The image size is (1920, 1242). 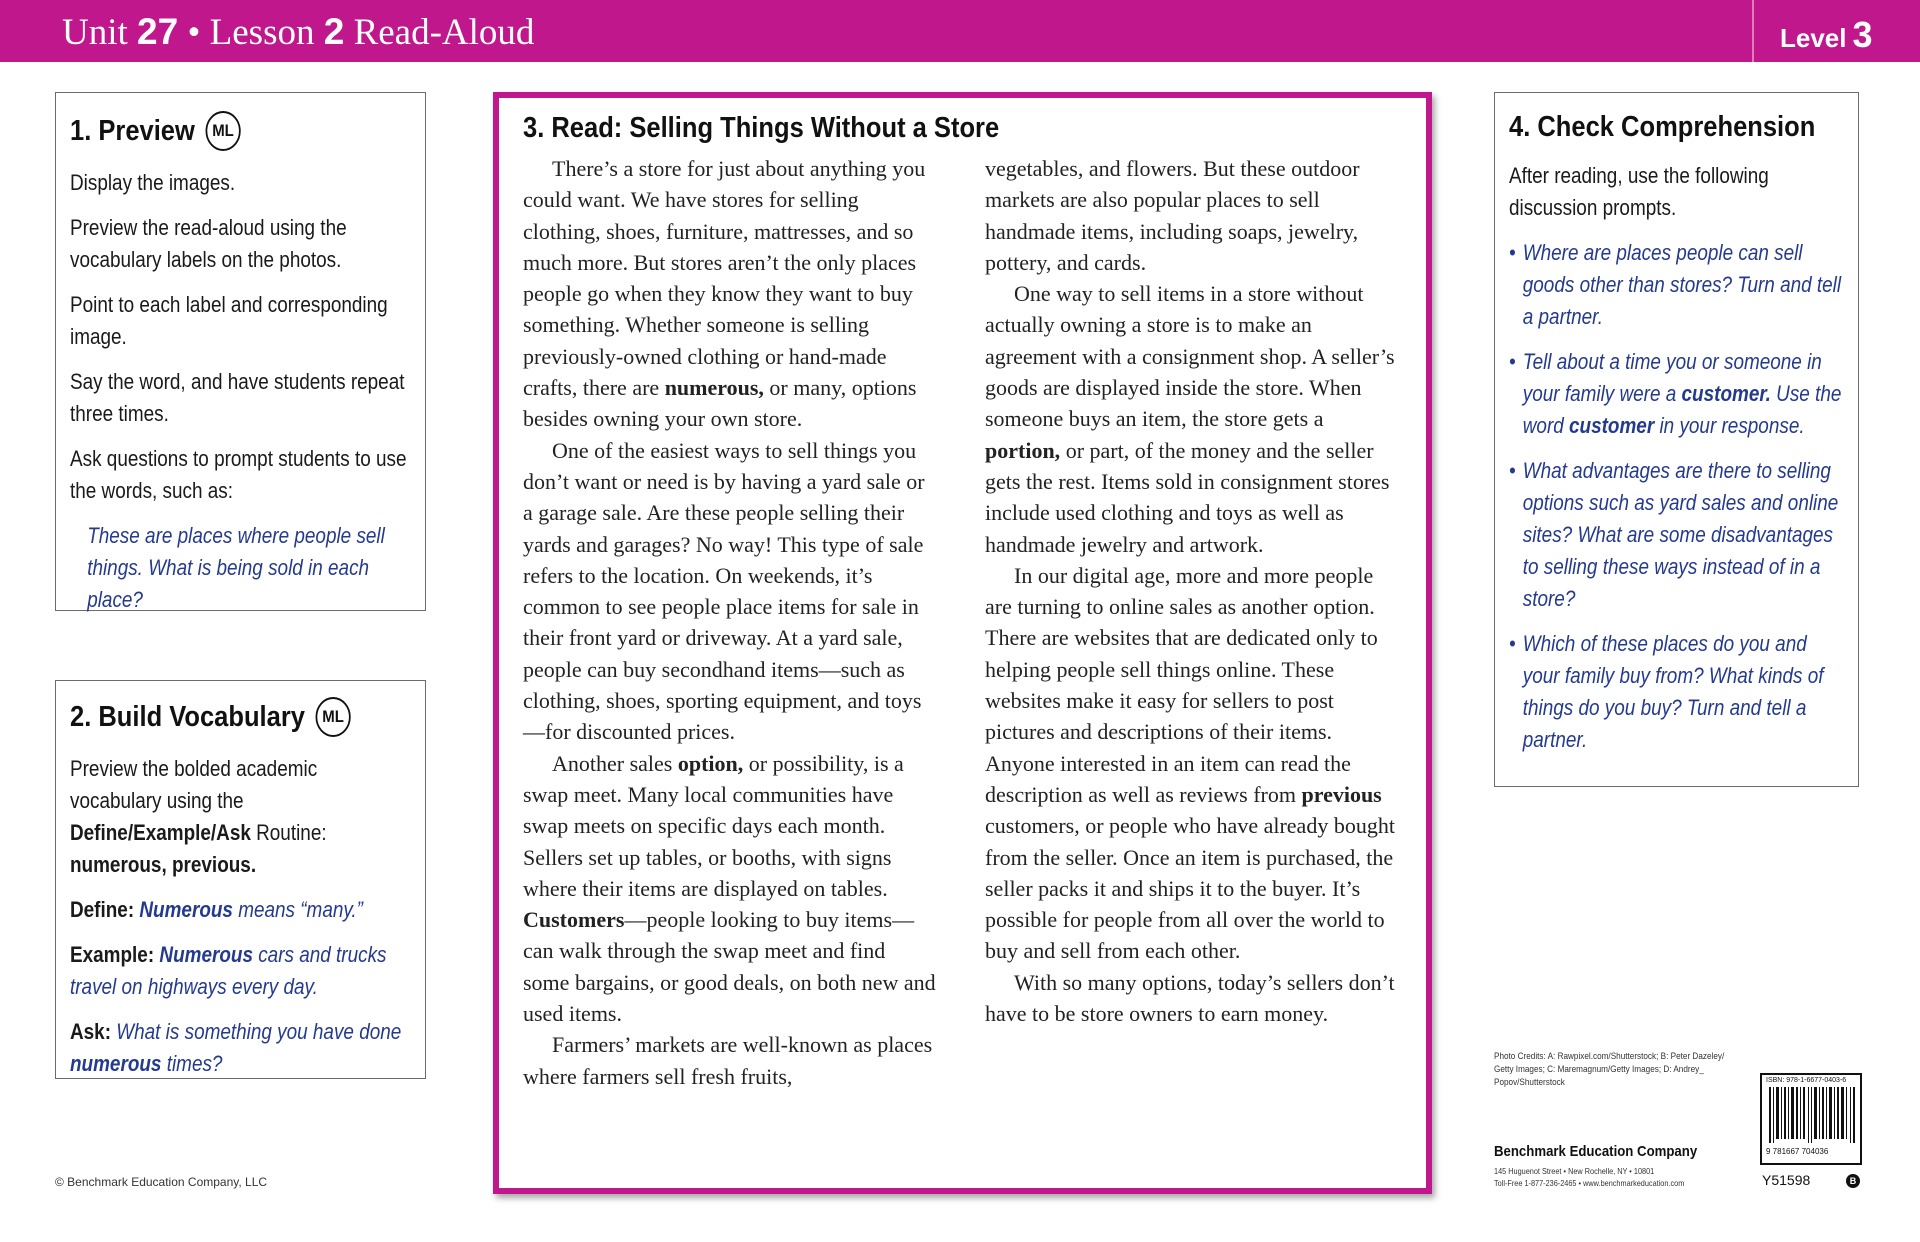 I want to click on ask-label: Ask:, so click(x=91, y=1031).